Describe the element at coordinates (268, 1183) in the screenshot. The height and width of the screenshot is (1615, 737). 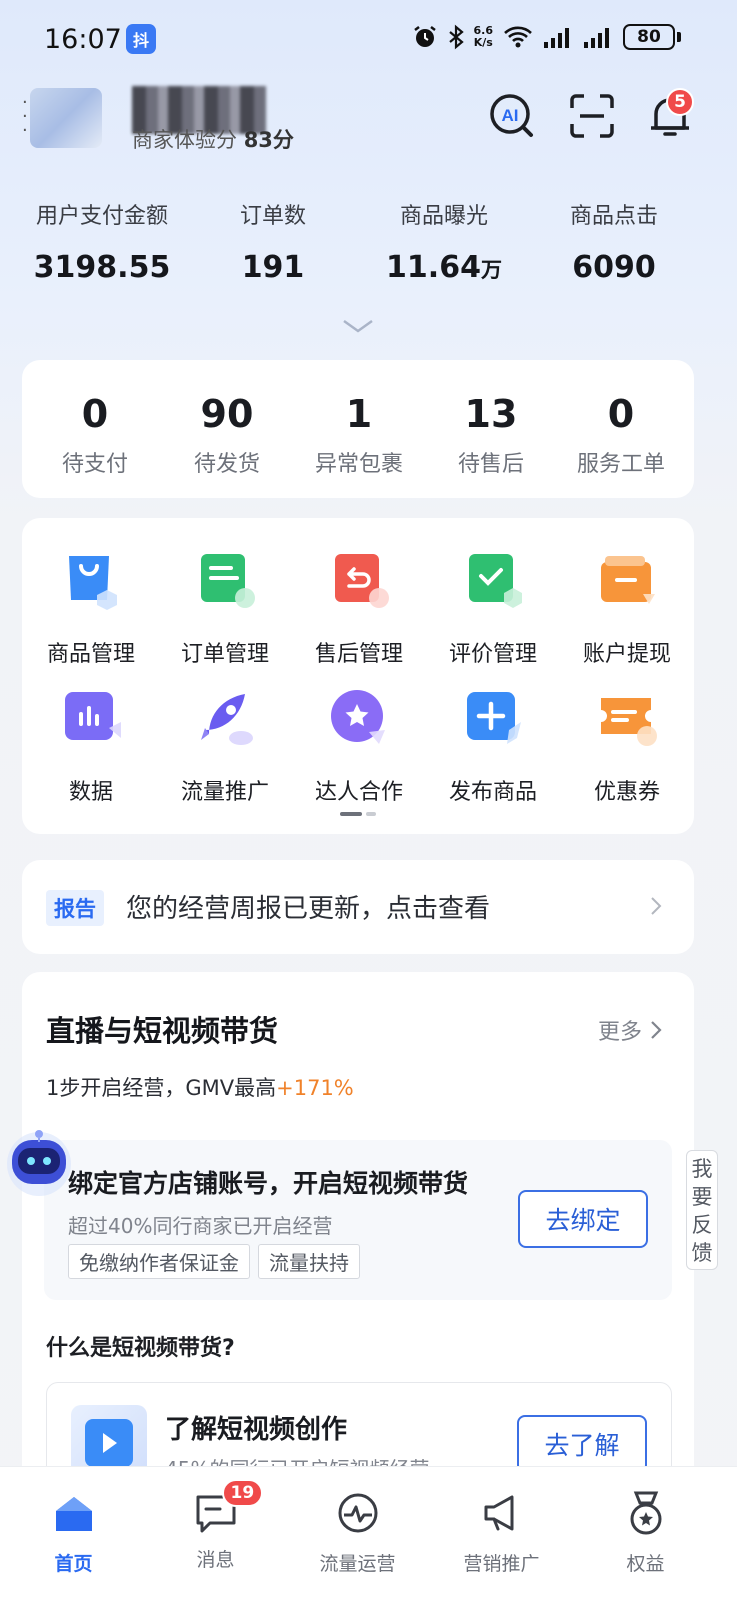
I see `bind-title: 绑定官方店铺账号，开启短视频带货` at that location.